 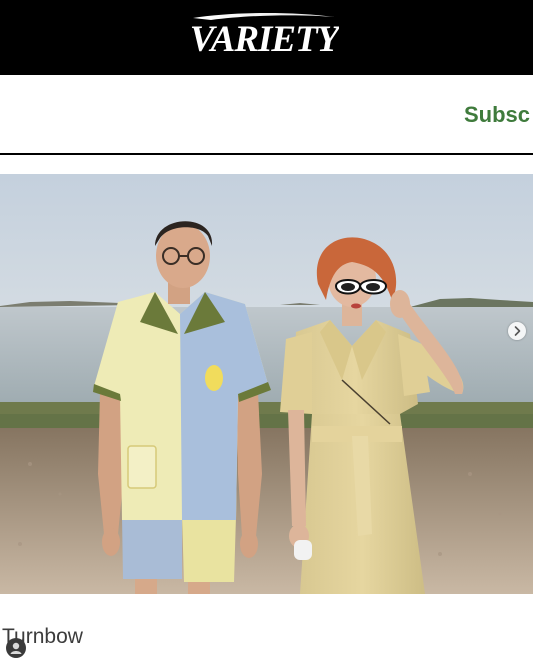 I want to click on header-divider, so click(x=266, y=154).